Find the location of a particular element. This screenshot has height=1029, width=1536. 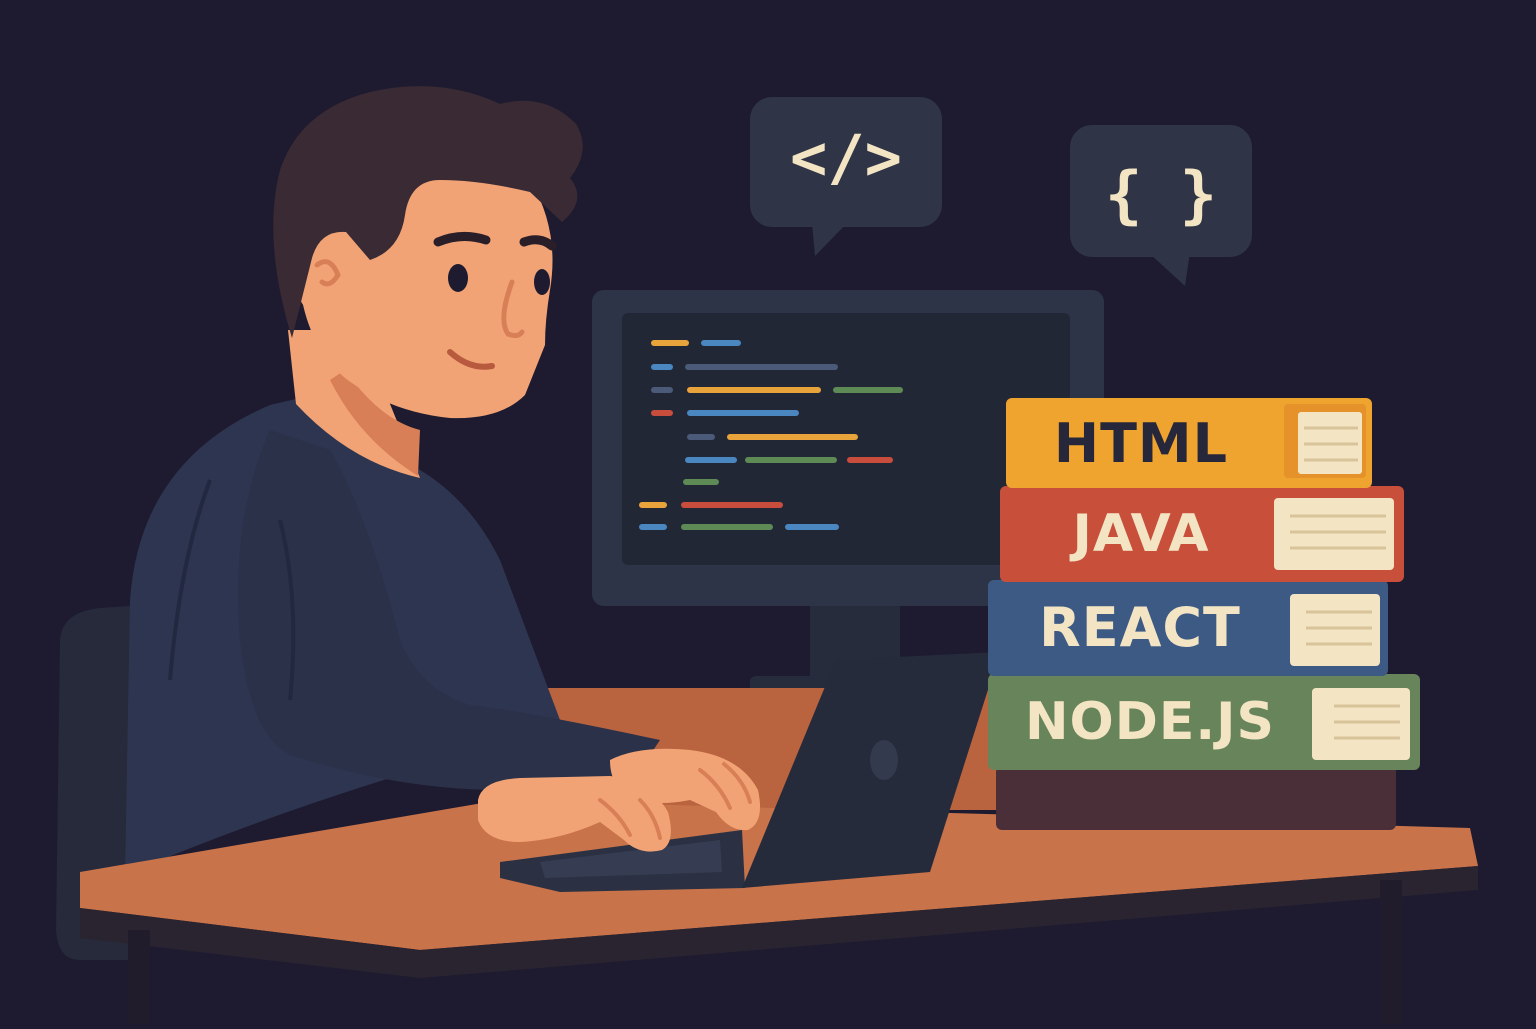

curly-braces-icon: { } is located at coordinates (1161, 194).